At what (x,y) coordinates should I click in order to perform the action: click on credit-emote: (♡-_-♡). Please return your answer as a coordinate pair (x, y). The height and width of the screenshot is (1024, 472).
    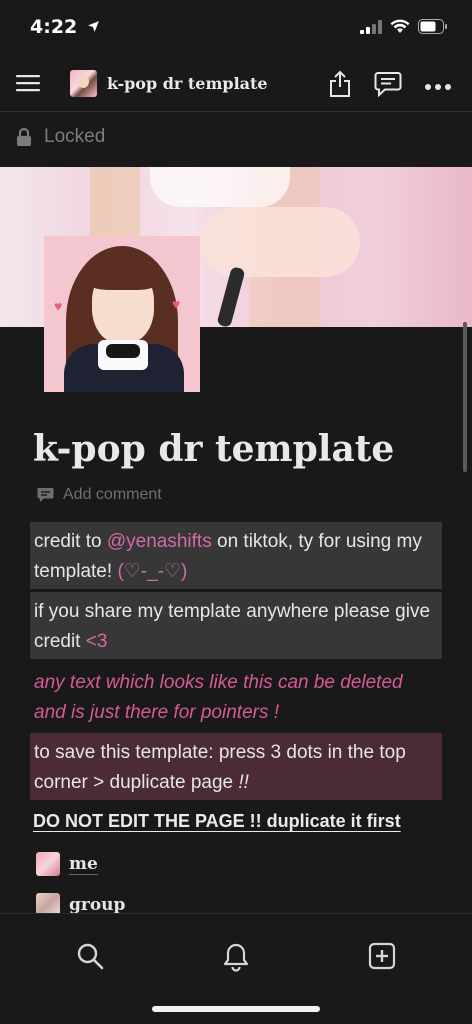
    Looking at the image, I should click on (152, 571).